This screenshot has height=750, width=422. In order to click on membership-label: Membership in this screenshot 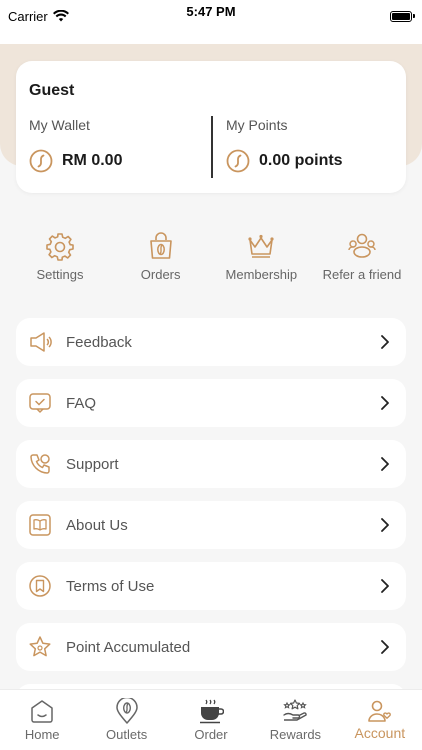, I will do `click(261, 274)`.